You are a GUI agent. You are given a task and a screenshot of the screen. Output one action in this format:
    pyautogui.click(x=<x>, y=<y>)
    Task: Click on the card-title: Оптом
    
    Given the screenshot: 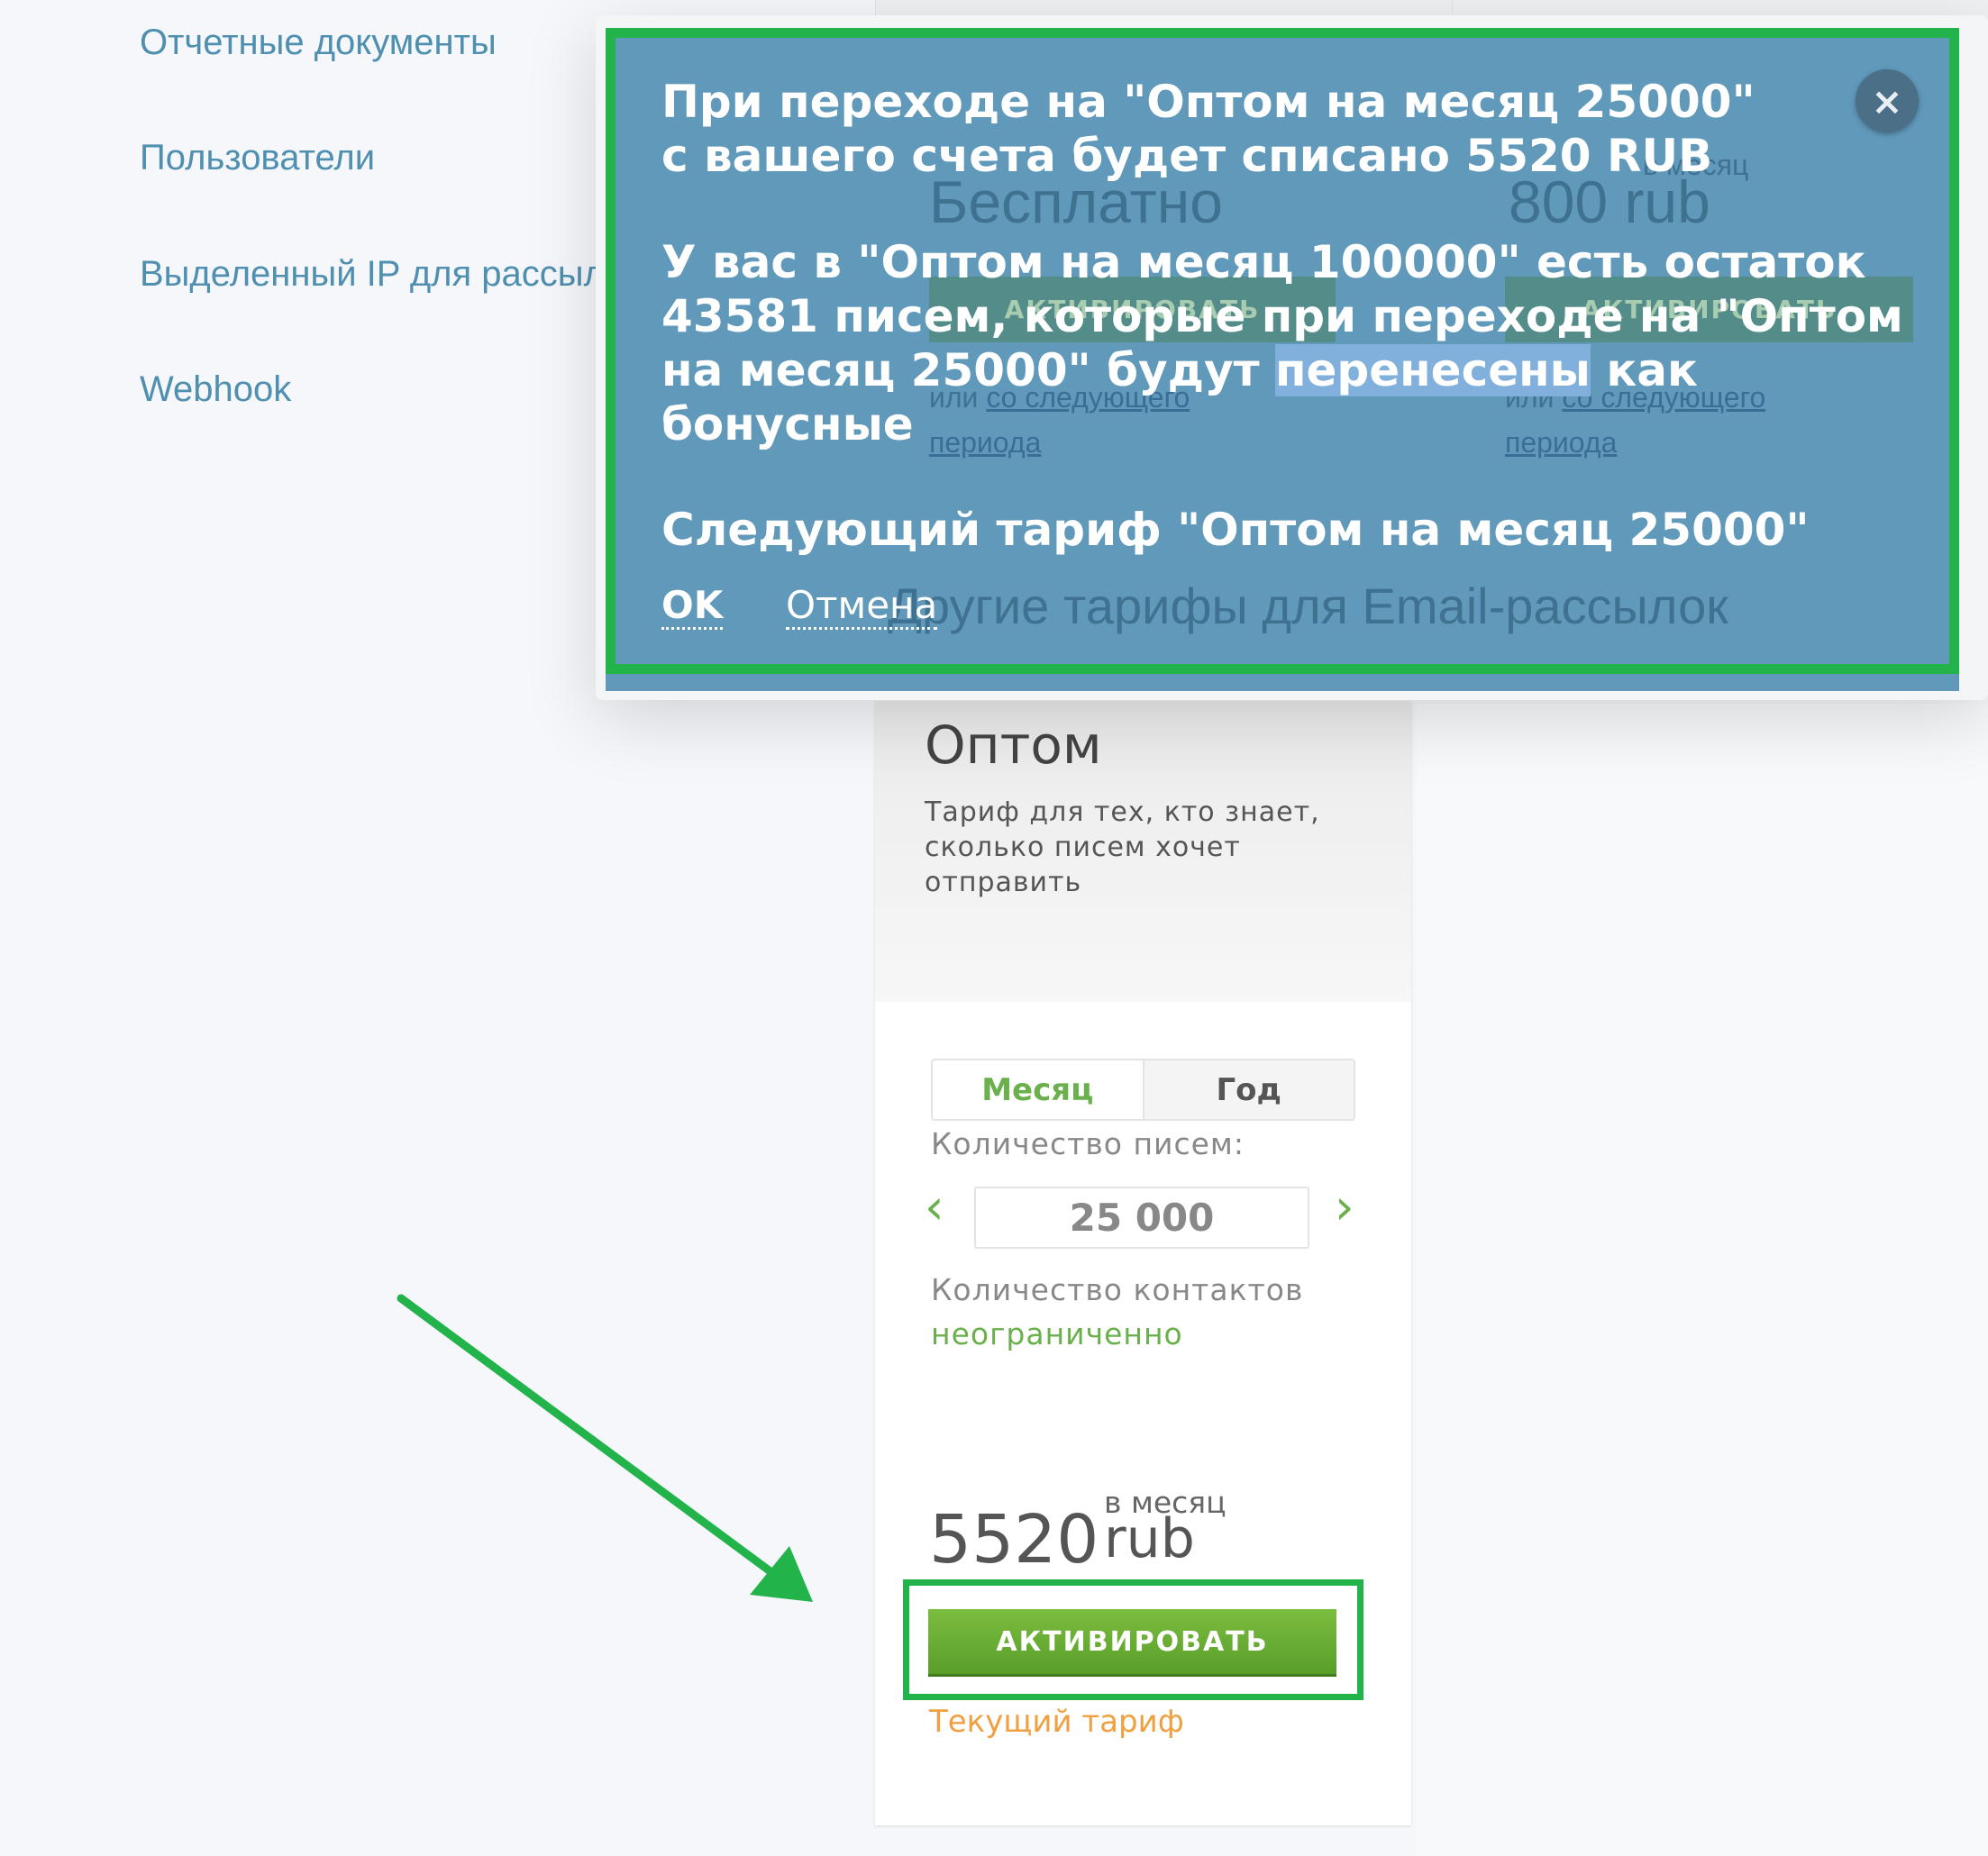 What is the action you would take?
    pyautogui.click(x=1014, y=745)
    